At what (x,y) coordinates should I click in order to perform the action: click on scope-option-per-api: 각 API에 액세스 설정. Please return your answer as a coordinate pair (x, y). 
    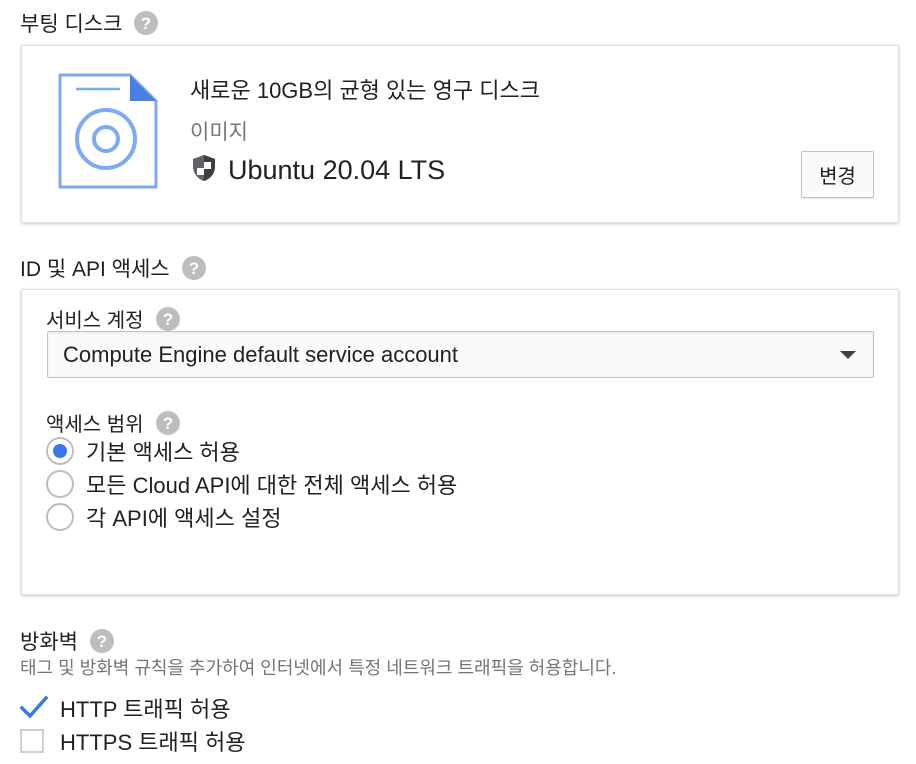
    Looking at the image, I should click on (163, 517).